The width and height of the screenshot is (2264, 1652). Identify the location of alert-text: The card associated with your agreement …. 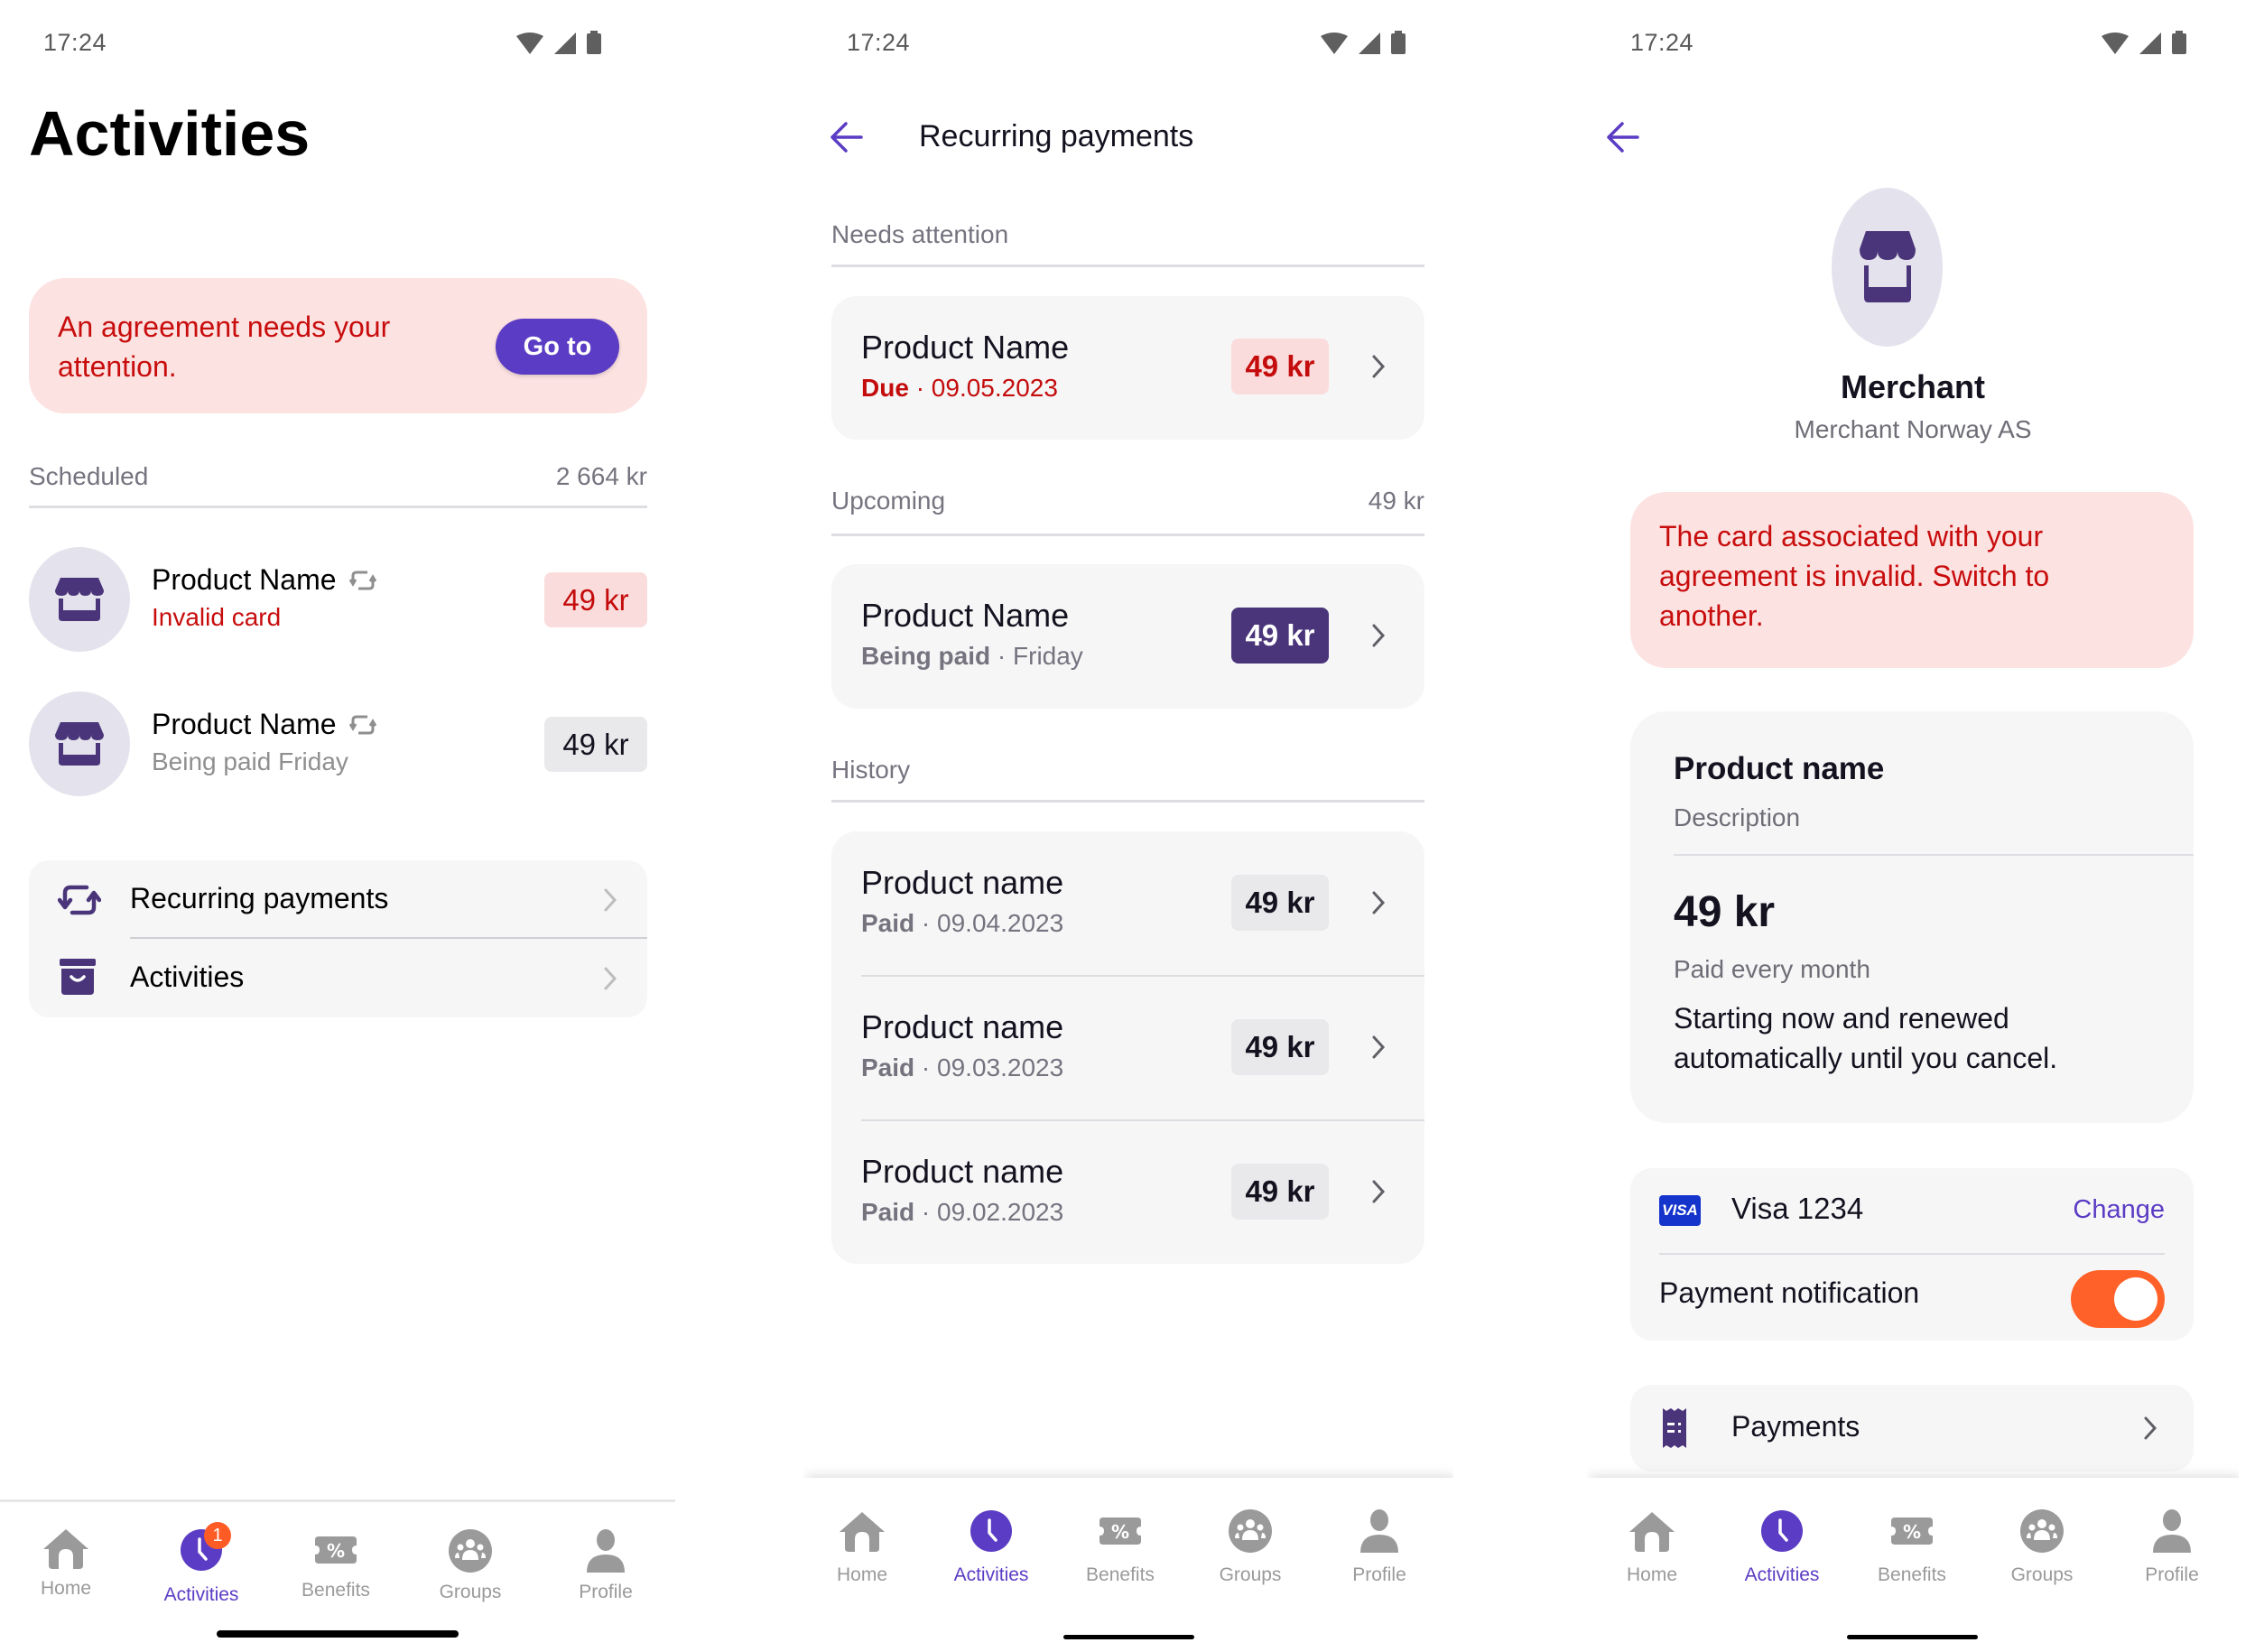
(1854, 576).